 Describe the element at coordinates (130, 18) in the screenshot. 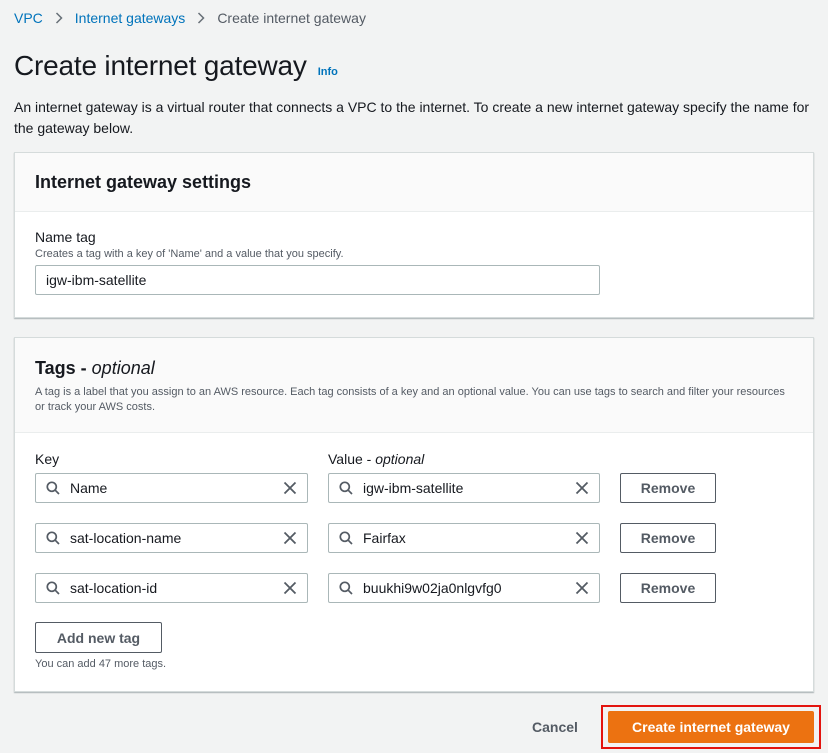

I see `breadcrumb-internet-gateways-link: Internet gateways` at that location.